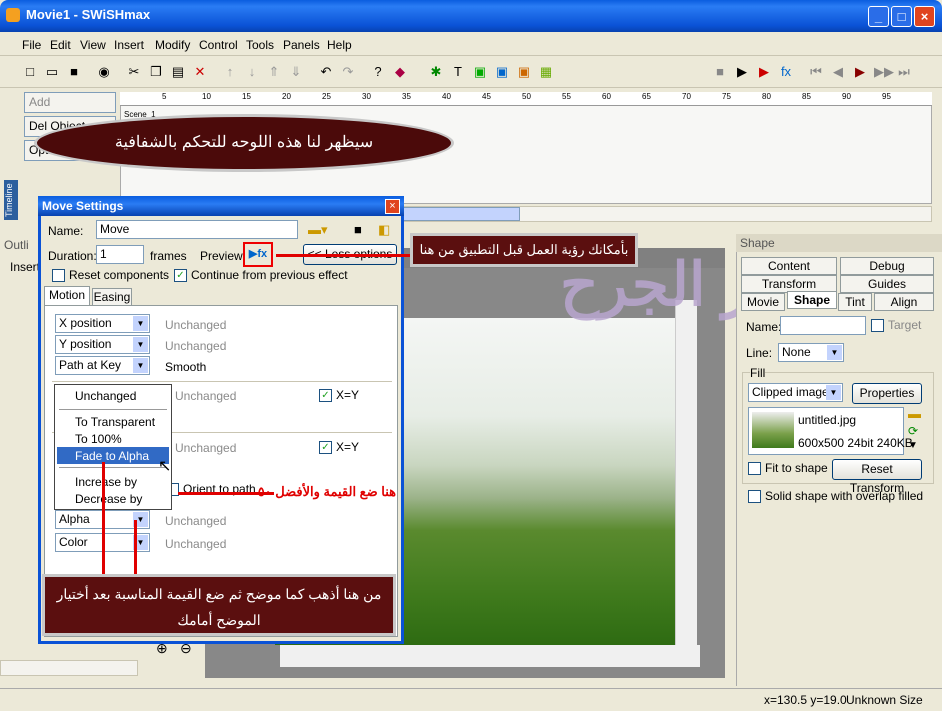 This screenshot has width=942, height=711. Describe the element at coordinates (887, 284) in the screenshot. I see `tab-guides: Guides` at that location.